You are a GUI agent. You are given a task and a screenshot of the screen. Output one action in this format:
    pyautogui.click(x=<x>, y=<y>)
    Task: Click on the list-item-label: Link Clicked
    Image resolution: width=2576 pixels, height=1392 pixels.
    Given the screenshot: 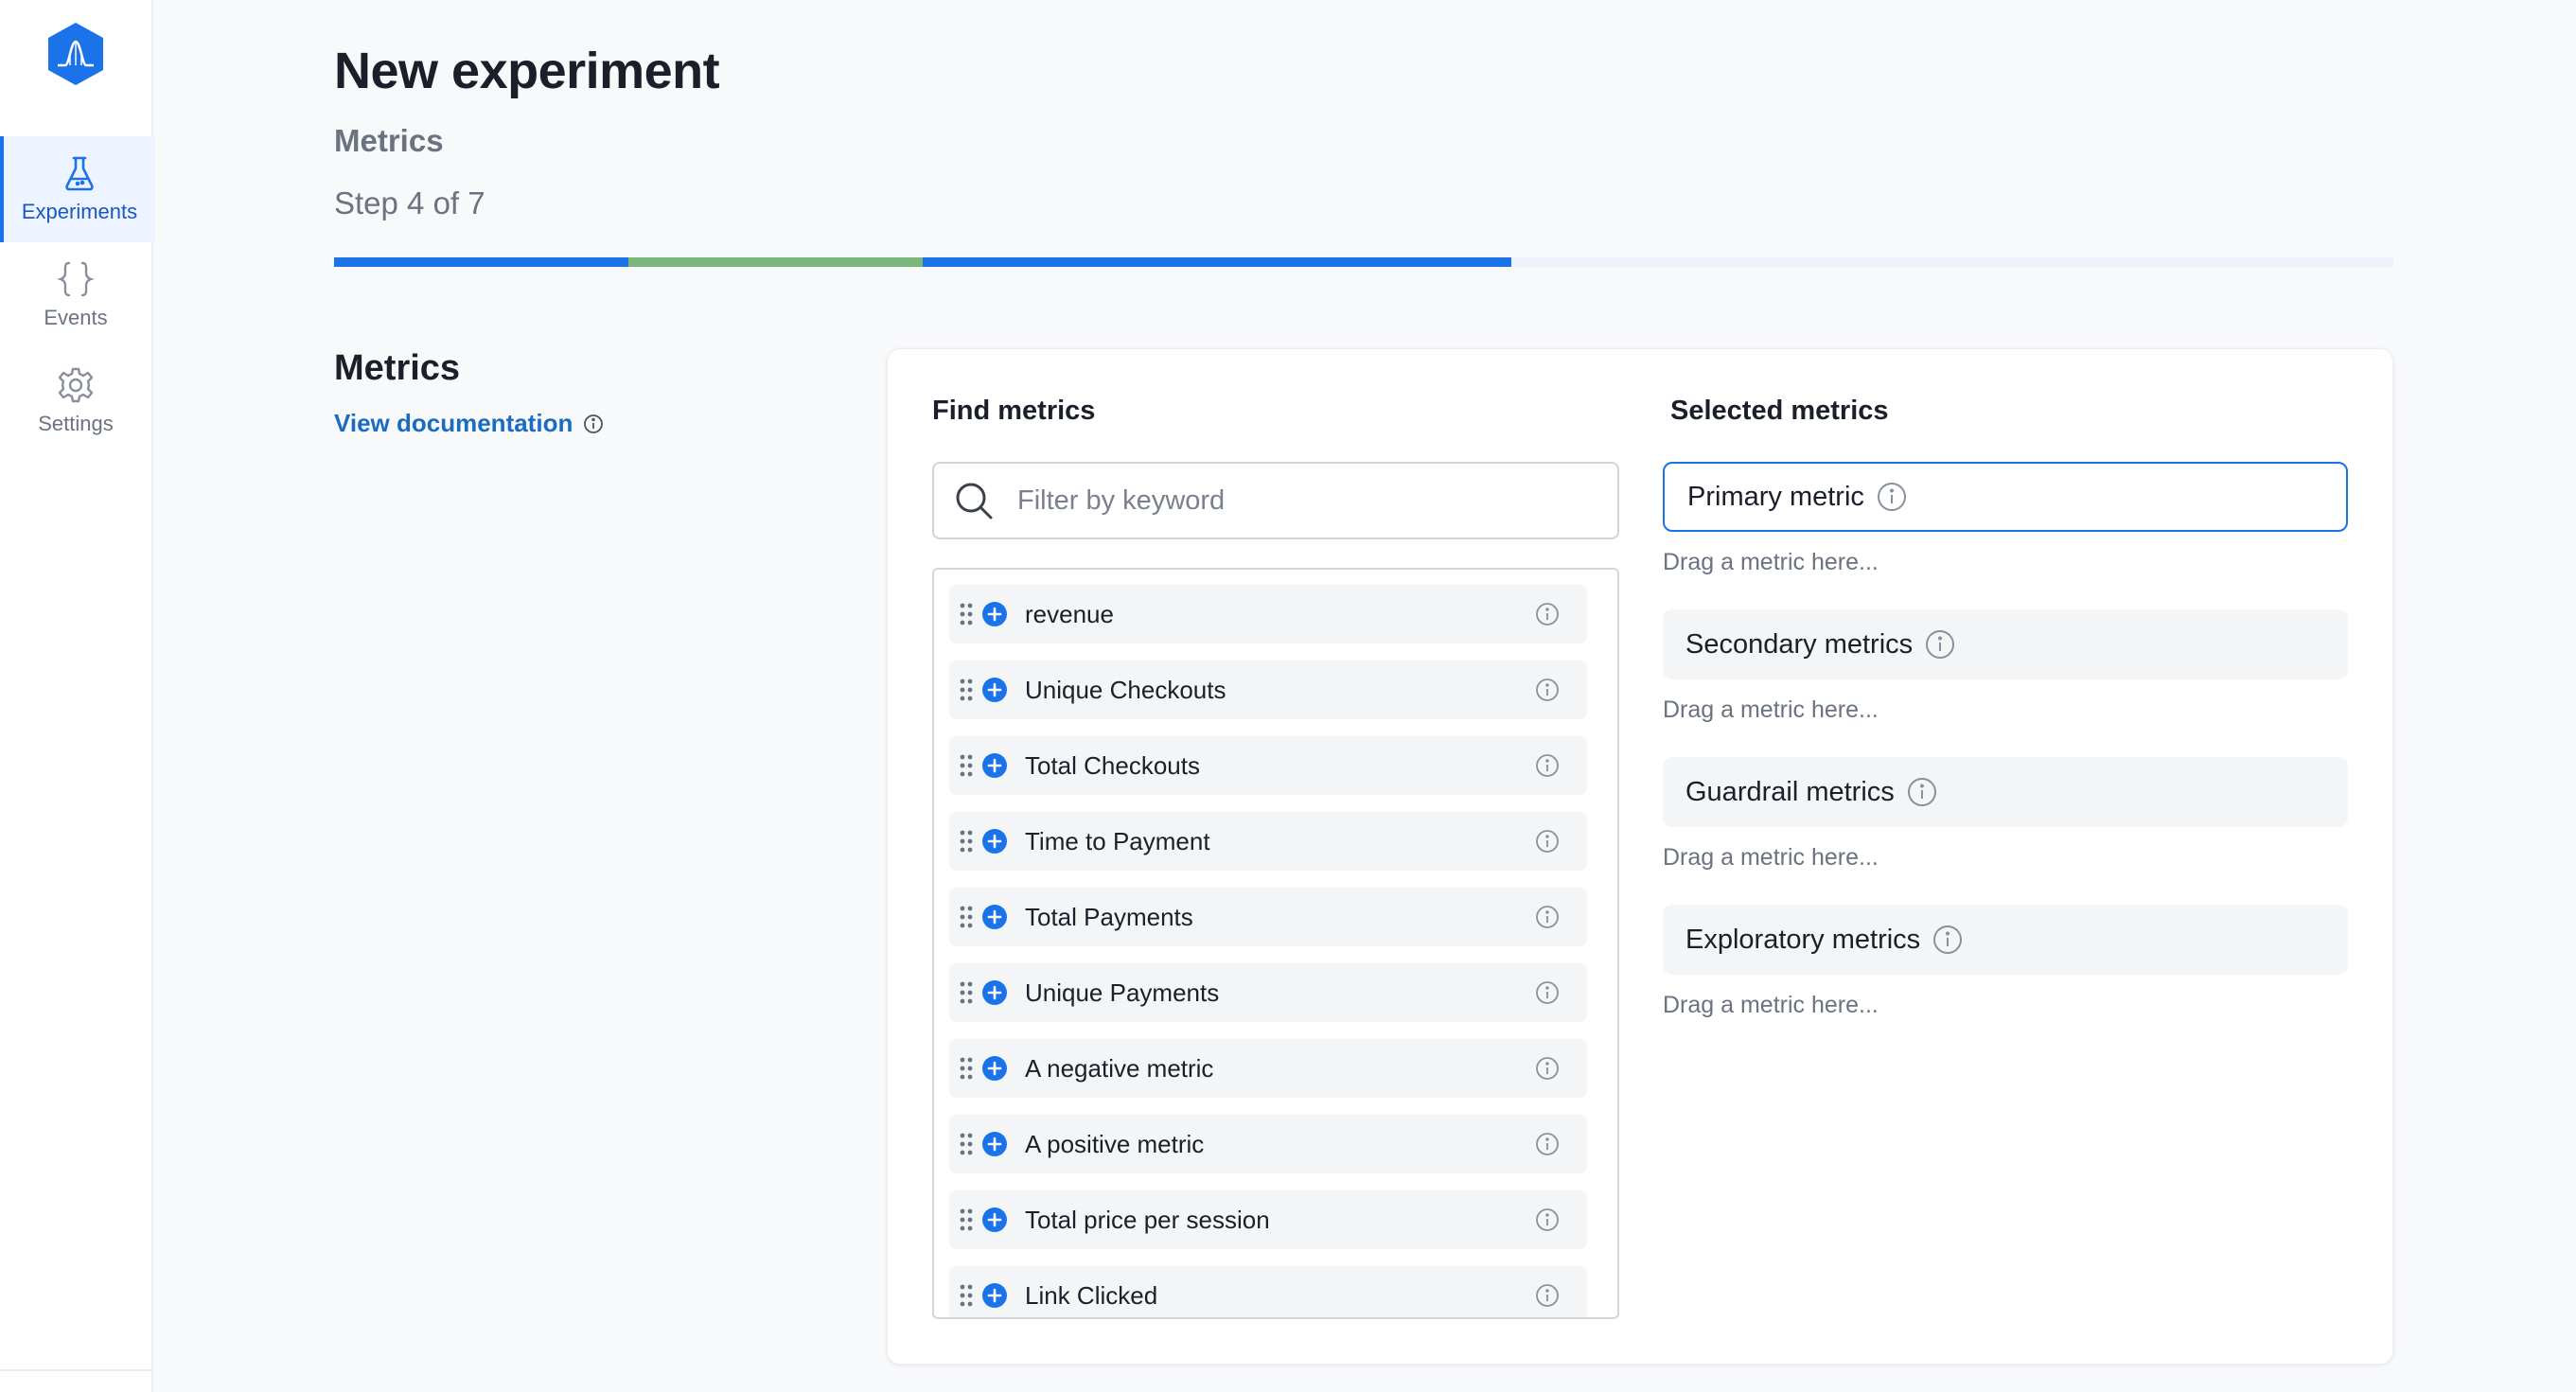 What is the action you would take?
    pyautogui.click(x=1091, y=1295)
    